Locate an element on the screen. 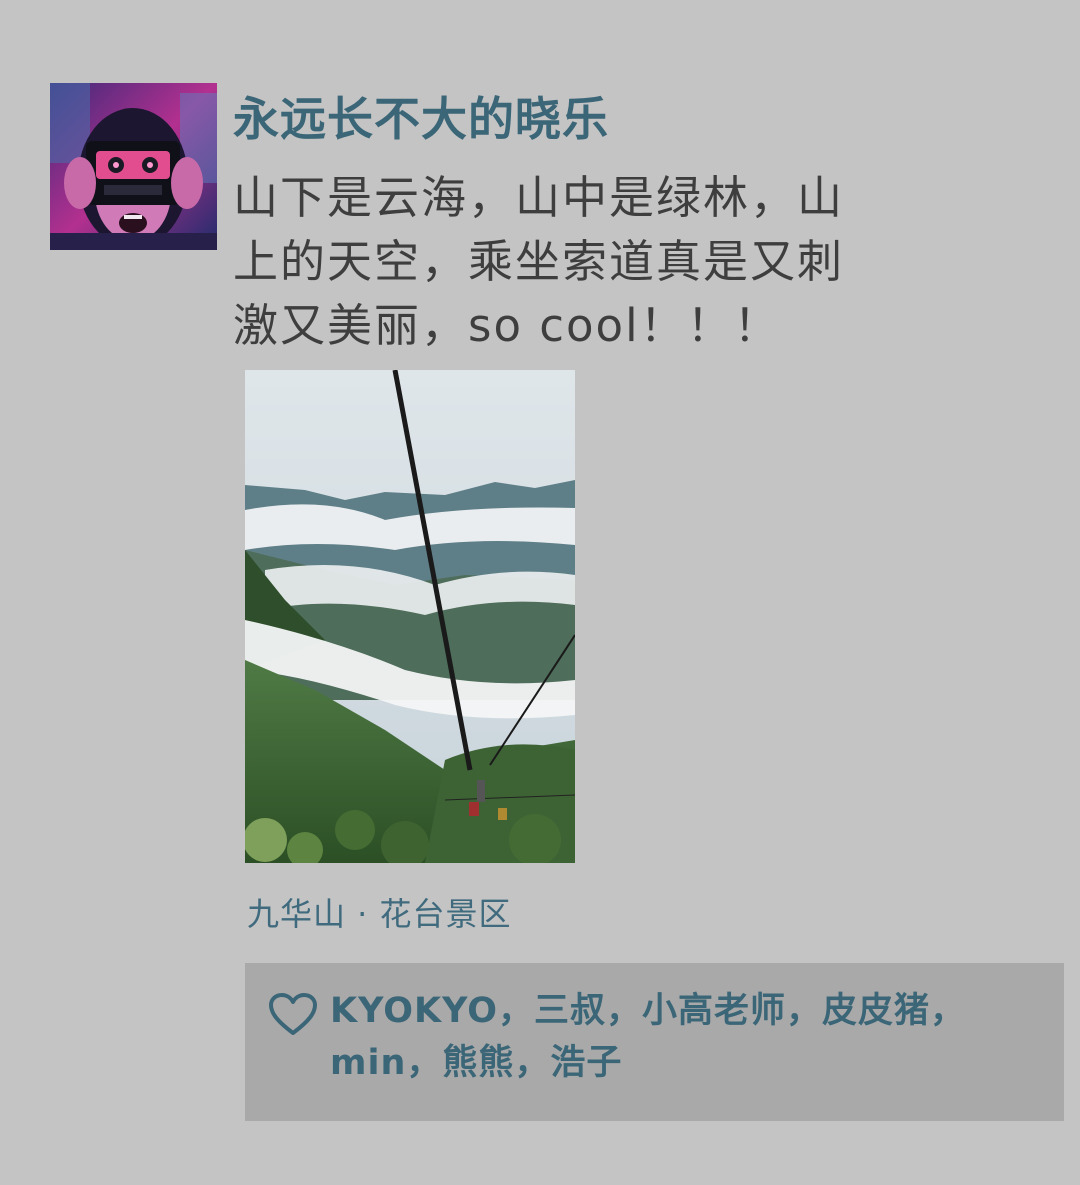  avatar is located at coordinates (133, 166).